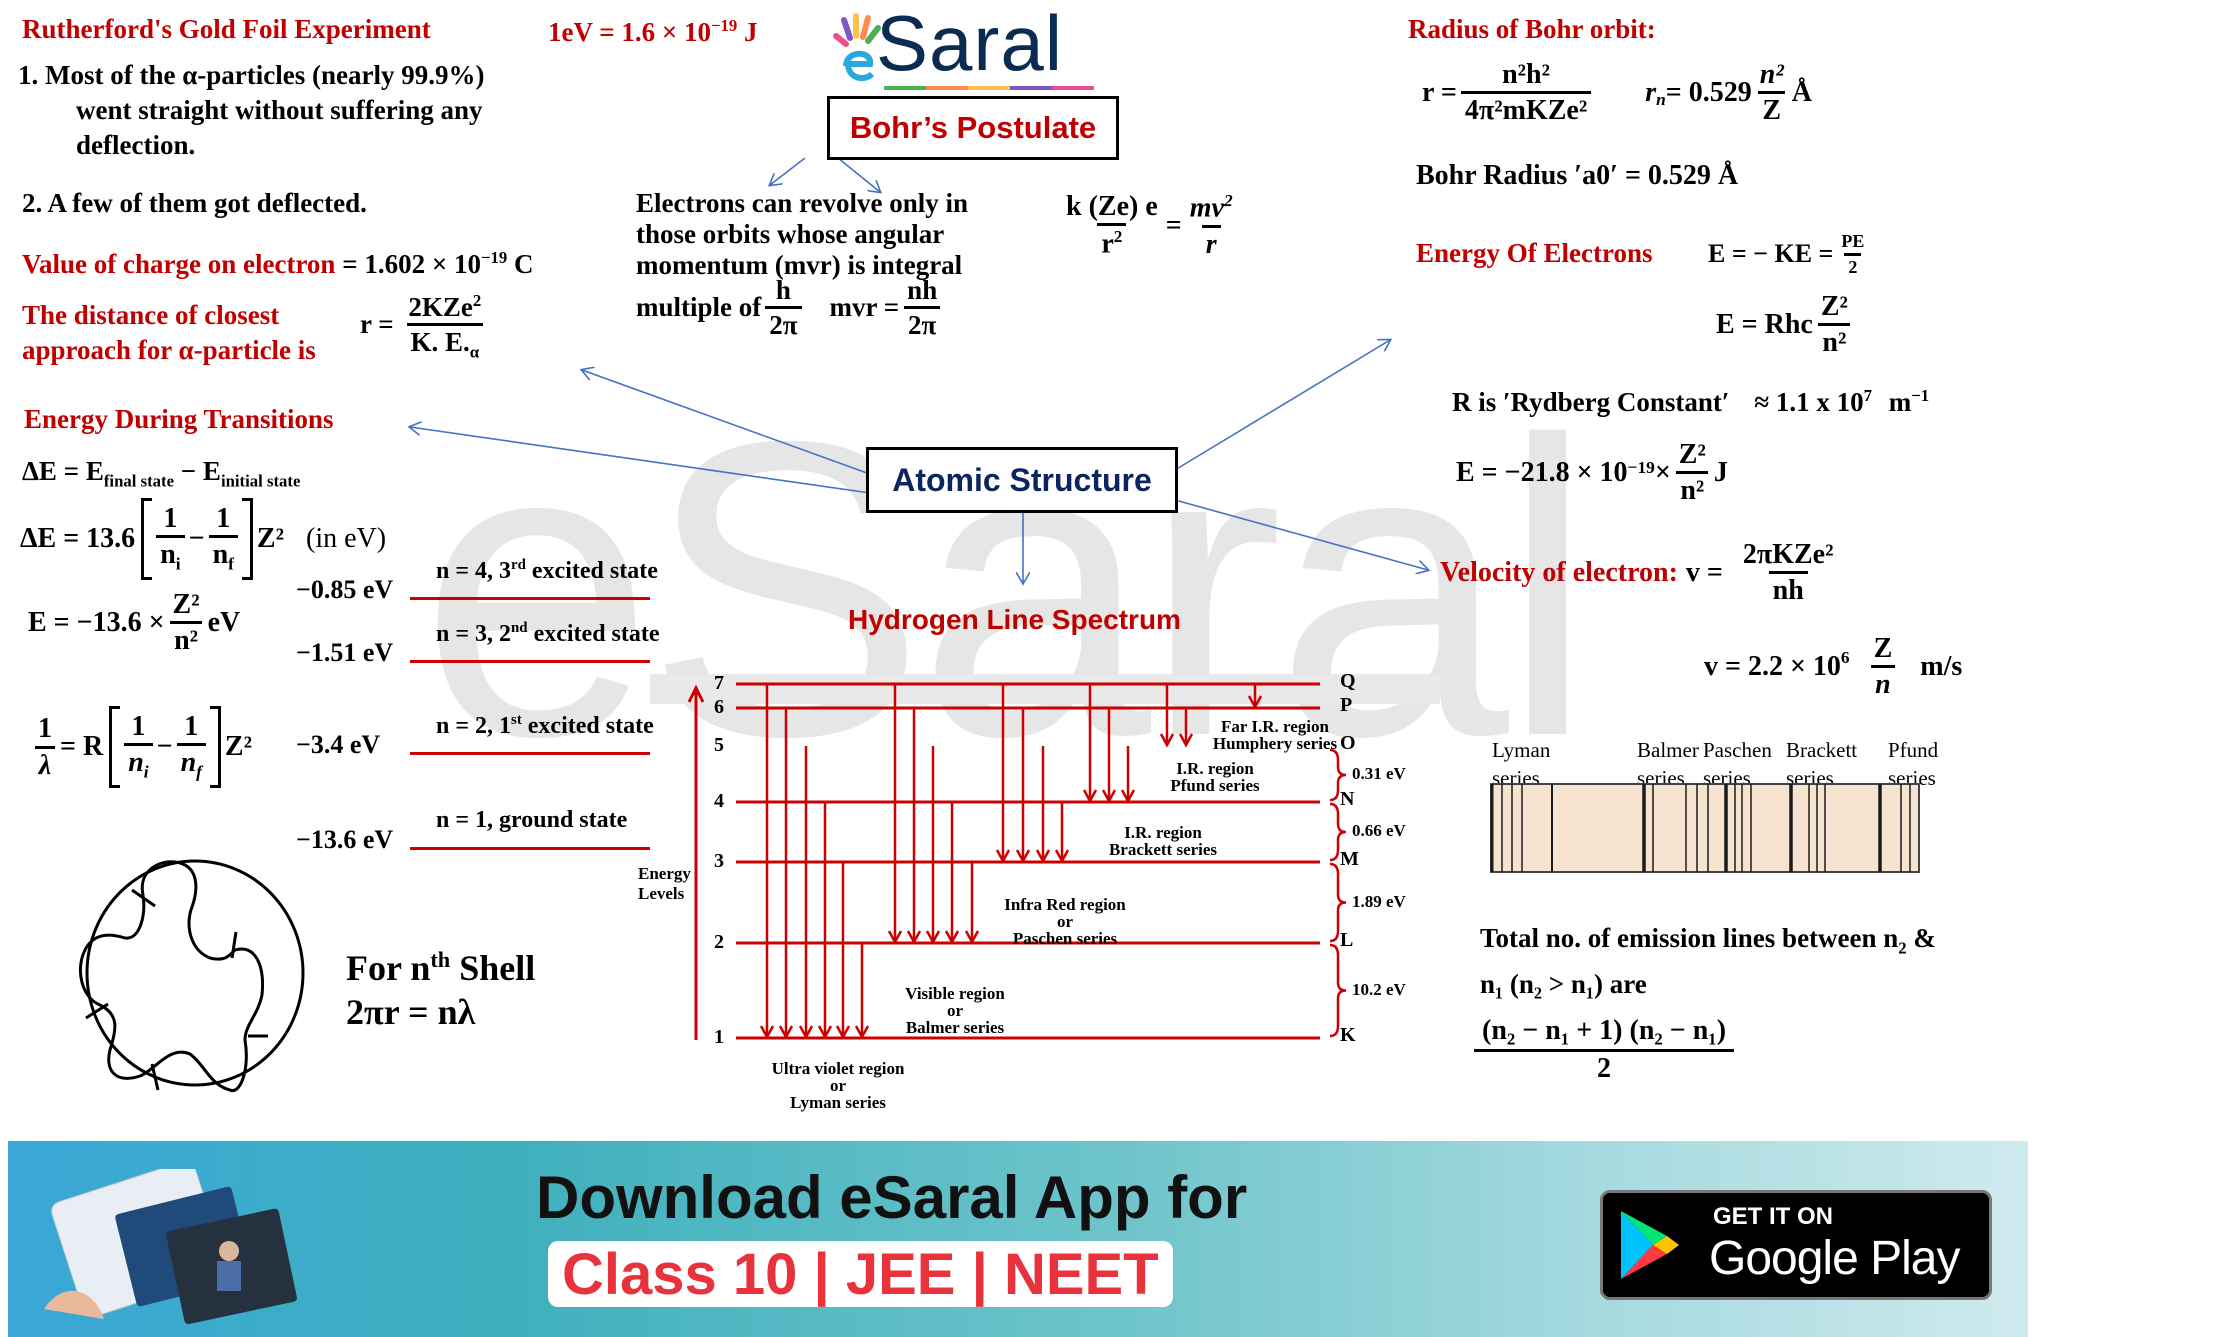 This screenshot has width=2238, height=1337. I want to click on emission-spectrum-bar, so click(1705, 828).